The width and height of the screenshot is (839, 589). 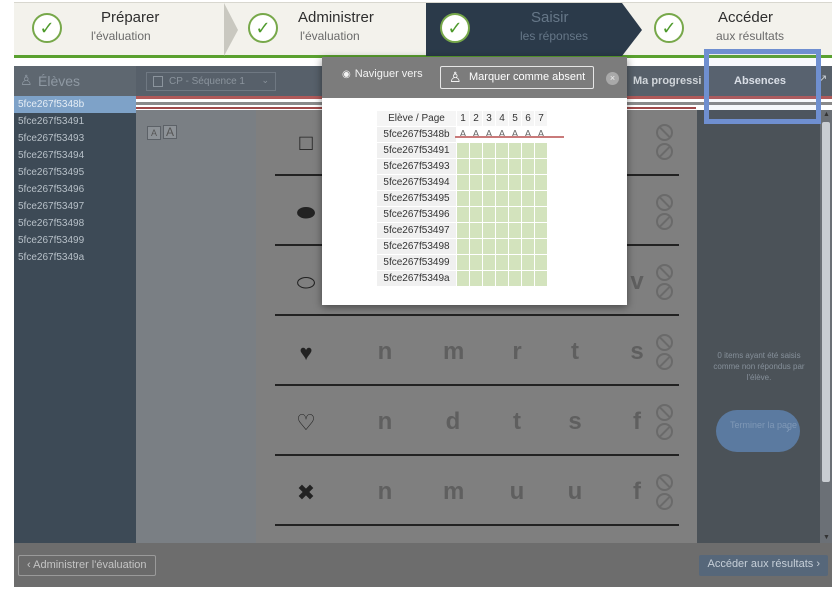 I want to click on step-prepare: ✓ Préparer l'évaluation, so click(x=119, y=29).